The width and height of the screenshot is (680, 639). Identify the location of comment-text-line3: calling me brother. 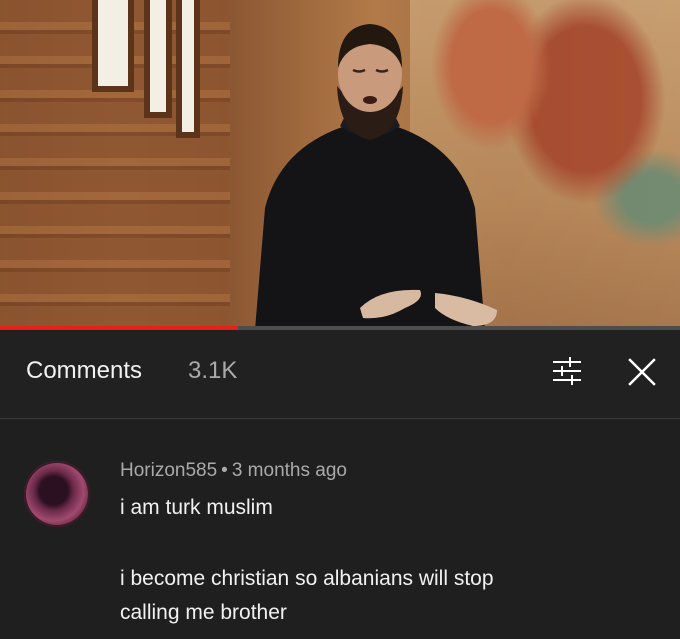
(203, 612).